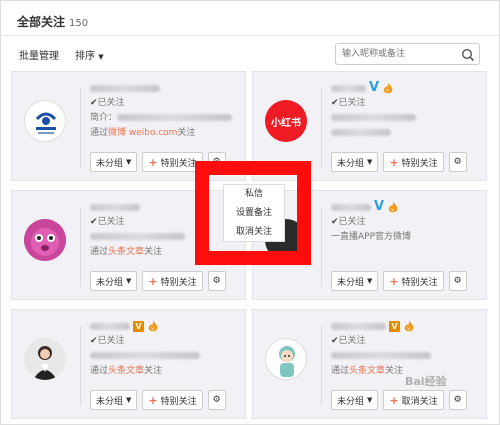 This screenshot has height=425, width=500. What do you see at coordinates (407, 133) in the screenshot?
I see `user-extra` at bounding box center [407, 133].